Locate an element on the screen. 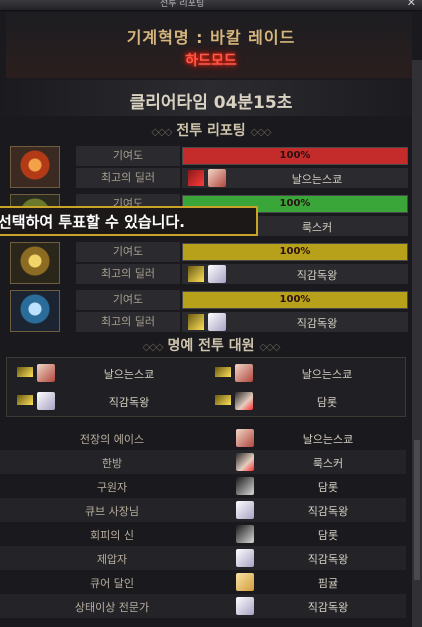 This screenshot has width=422, height=627. raid-header: 기계혁명 : 바칼 레이드 하드모드 is located at coordinates (209, 45).